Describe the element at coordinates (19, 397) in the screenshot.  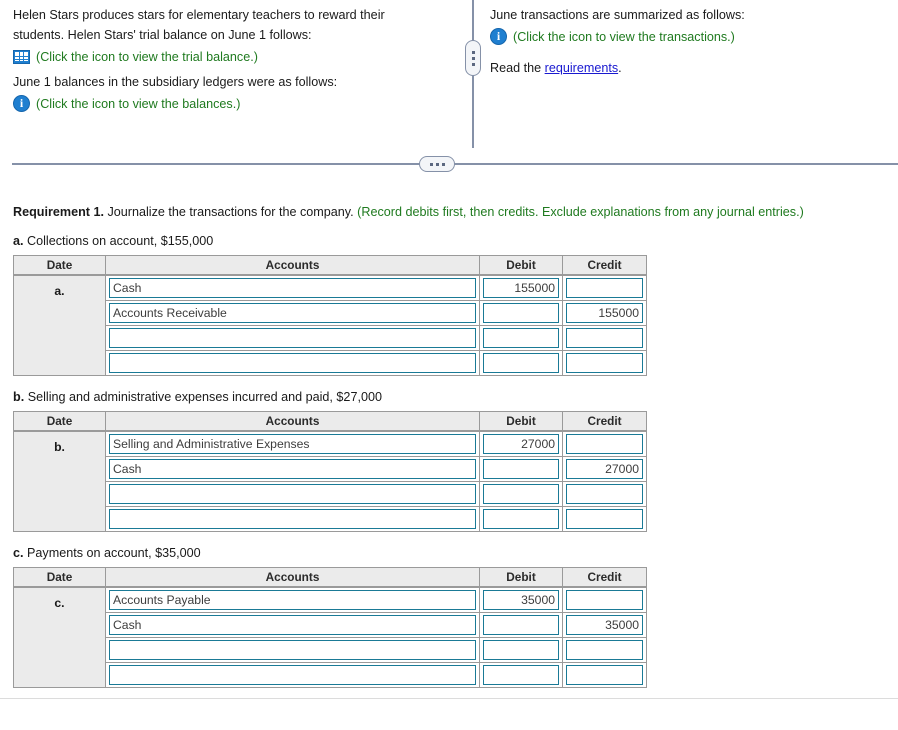
I see `entry-prompt-letter: b.` at that location.